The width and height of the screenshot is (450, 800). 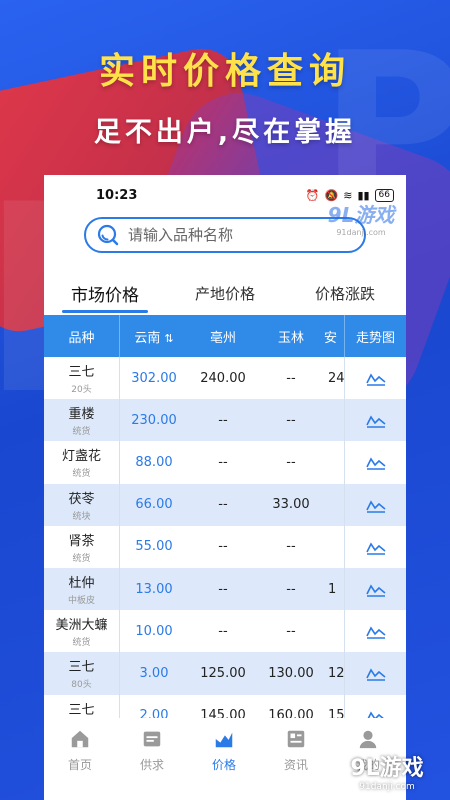 I want to click on variety-spec: 80头, so click(x=81, y=685).